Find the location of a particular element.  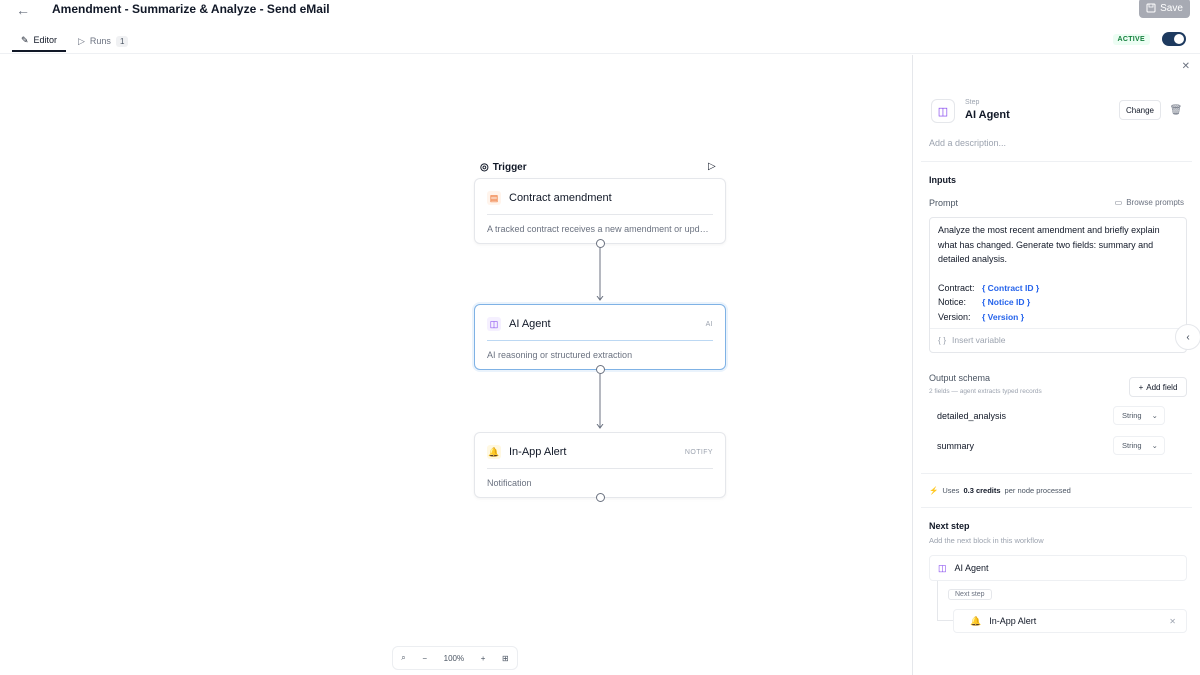

tab-editor-label: Editor is located at coordinates (45, 40).